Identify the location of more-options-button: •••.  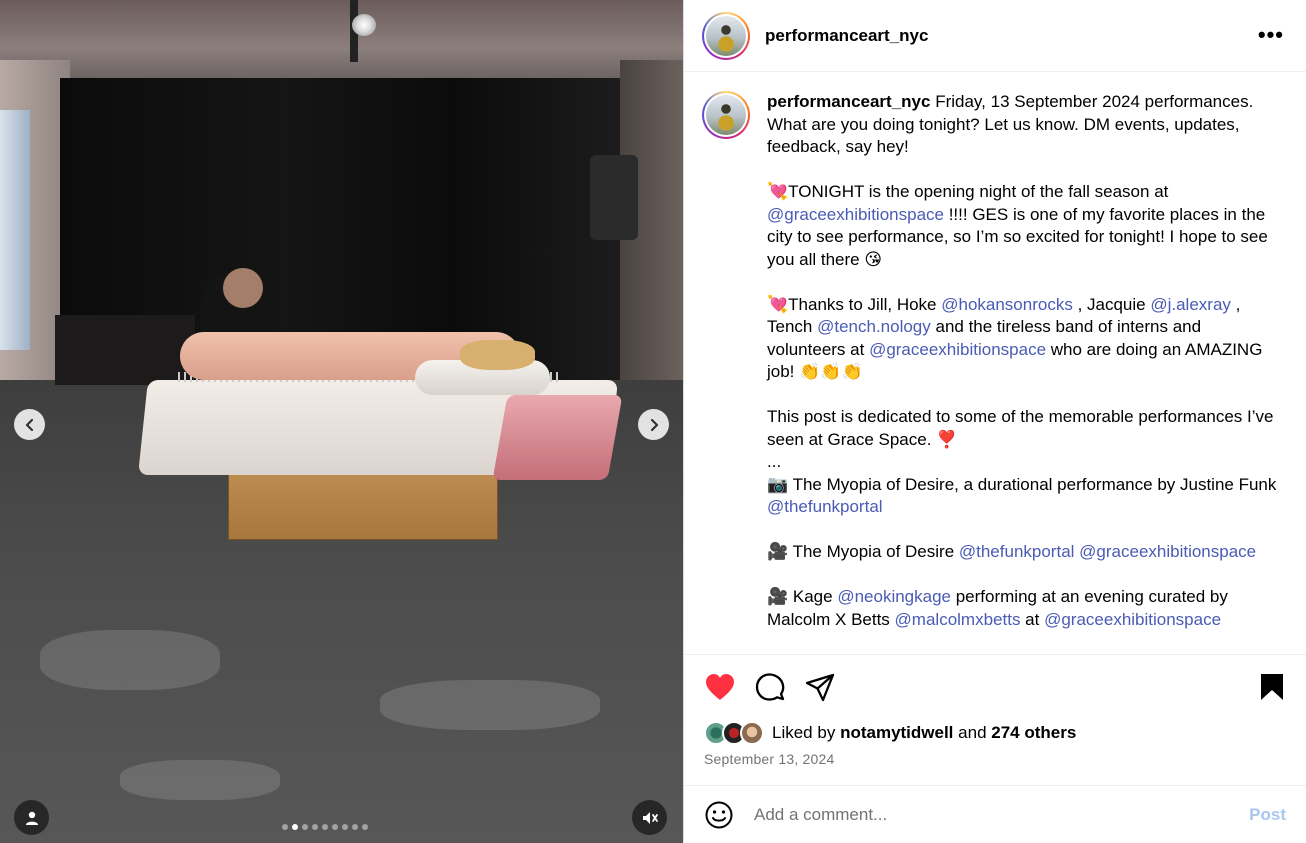
(1271, 35).